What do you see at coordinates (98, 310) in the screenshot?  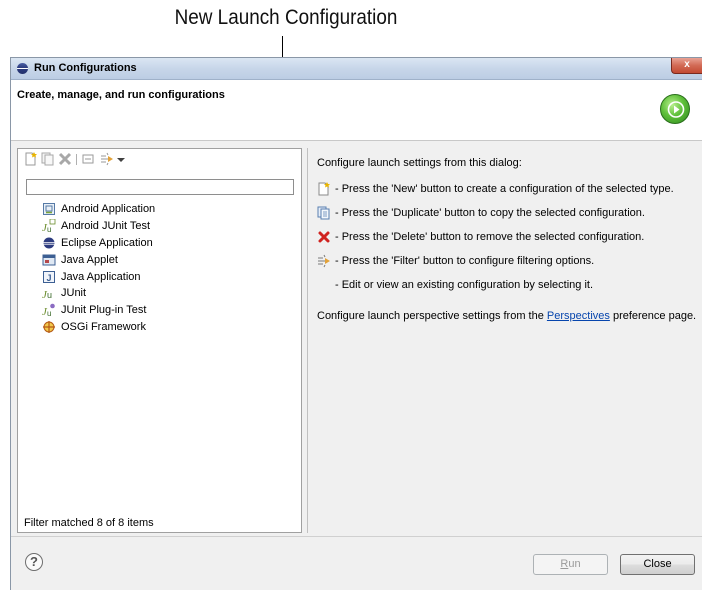 I see `tree-item-junit-plugin-test: Ju JUnit Plug-in Test` at bounding box center [98, 310].